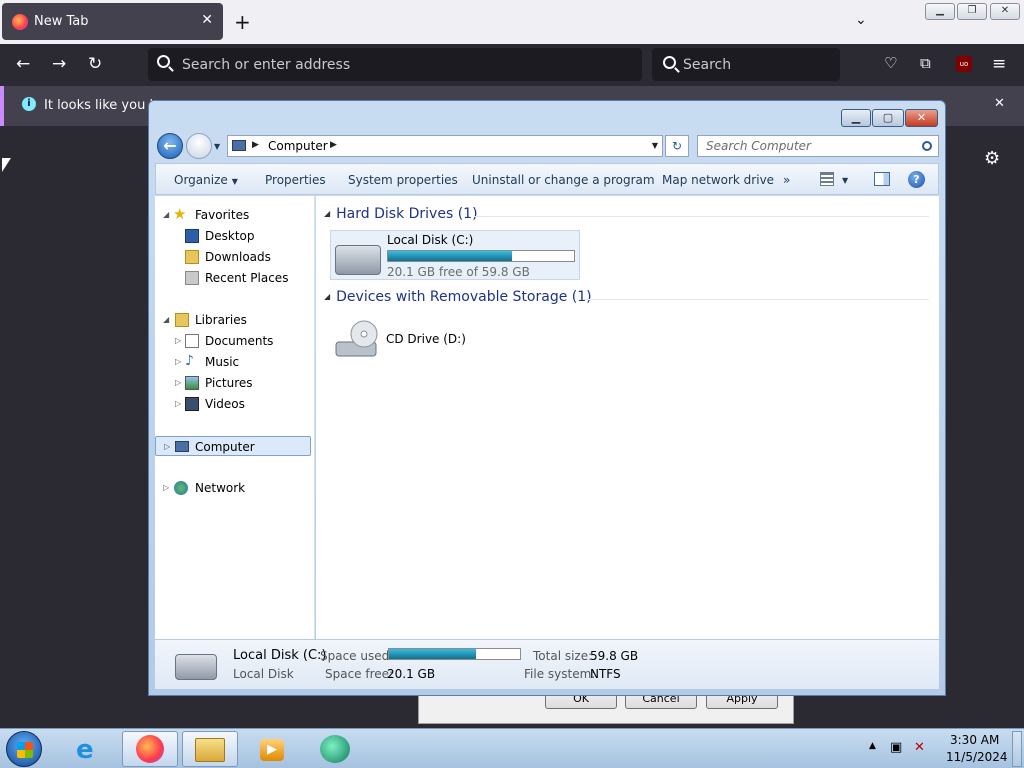 The image size is (1024, 768). What do you see at coordinates (222, 215) in the screenshot?
I see `favorites-label: Favorites` at bounding box center [222, 215].